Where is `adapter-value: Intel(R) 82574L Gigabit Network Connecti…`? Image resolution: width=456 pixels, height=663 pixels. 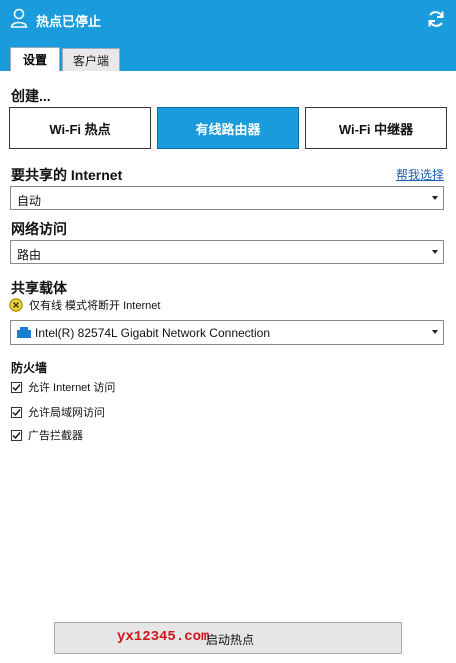 adapter-value: Intel(R) 82574L Gigabit Network Connecti… is located at coordinates (153, 333).